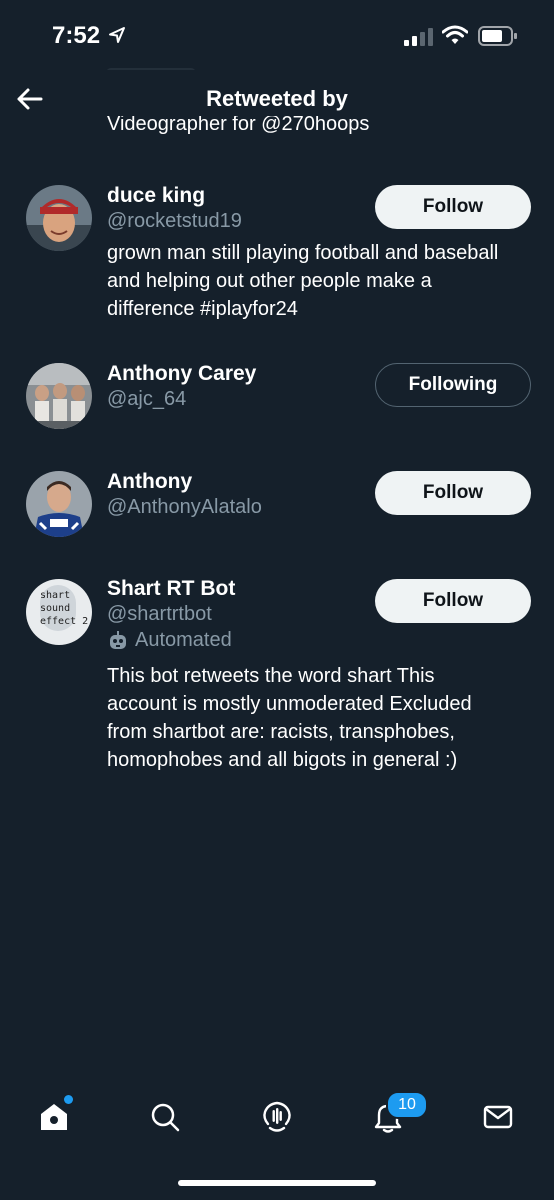  I want to click on cutoff-bio-label: Videographer for @270hoops, so click(238, 125).